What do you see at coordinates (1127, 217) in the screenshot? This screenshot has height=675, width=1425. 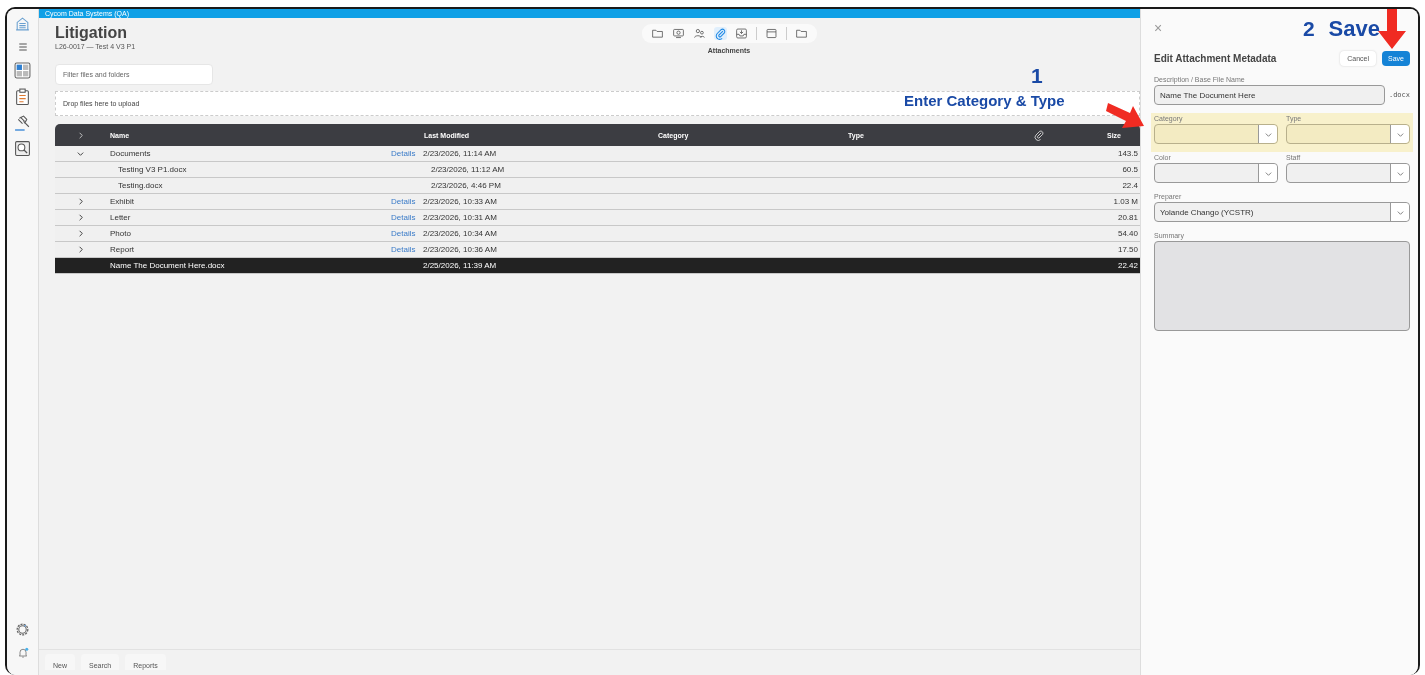 I see `file-size: 20.81` at bounding box center [1127, 217].